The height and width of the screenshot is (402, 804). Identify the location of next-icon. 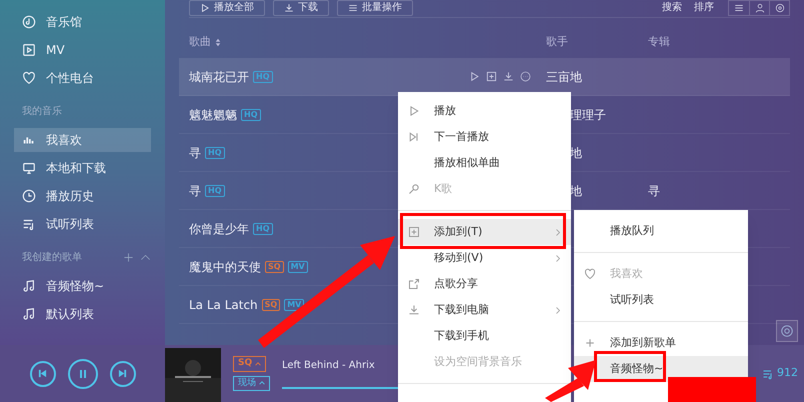
(122, 373).